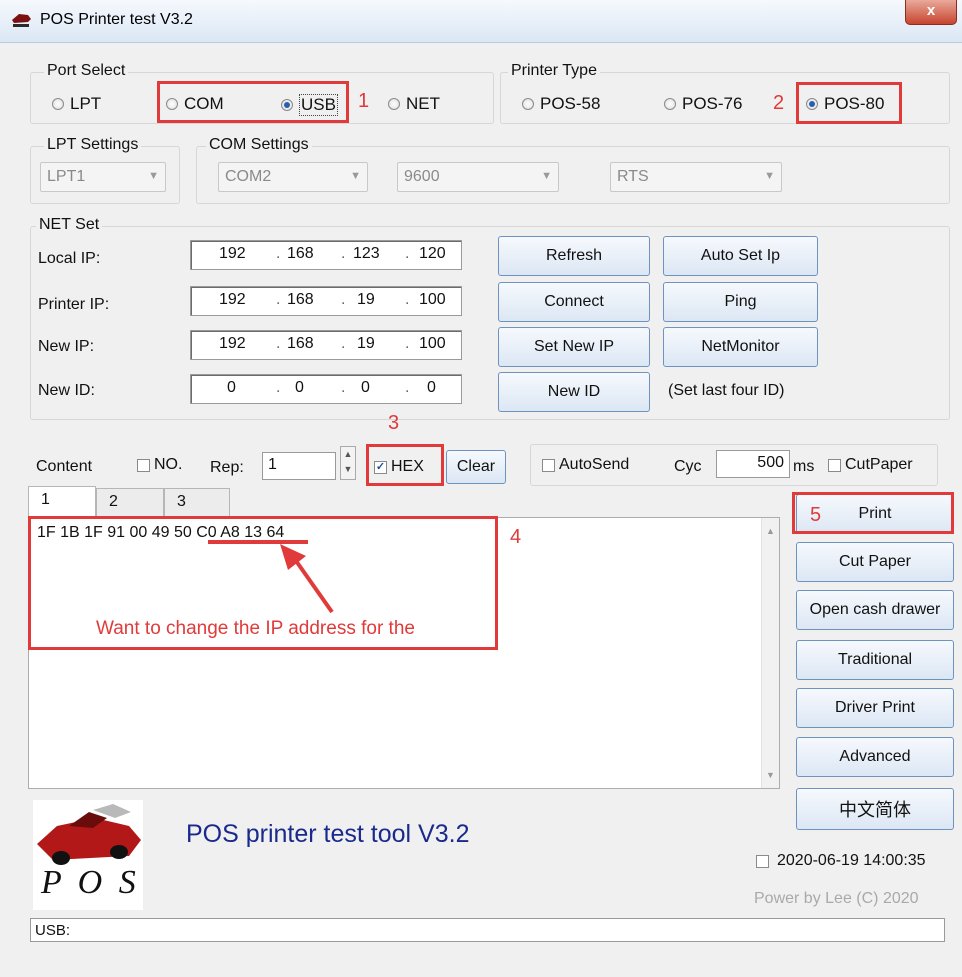 The height and width of the screenshot is (977, 962). What do you see at coordinates (528, 104) in the screenshot?
I see `radio-pos58-dot` at bounding box center [528, 104].